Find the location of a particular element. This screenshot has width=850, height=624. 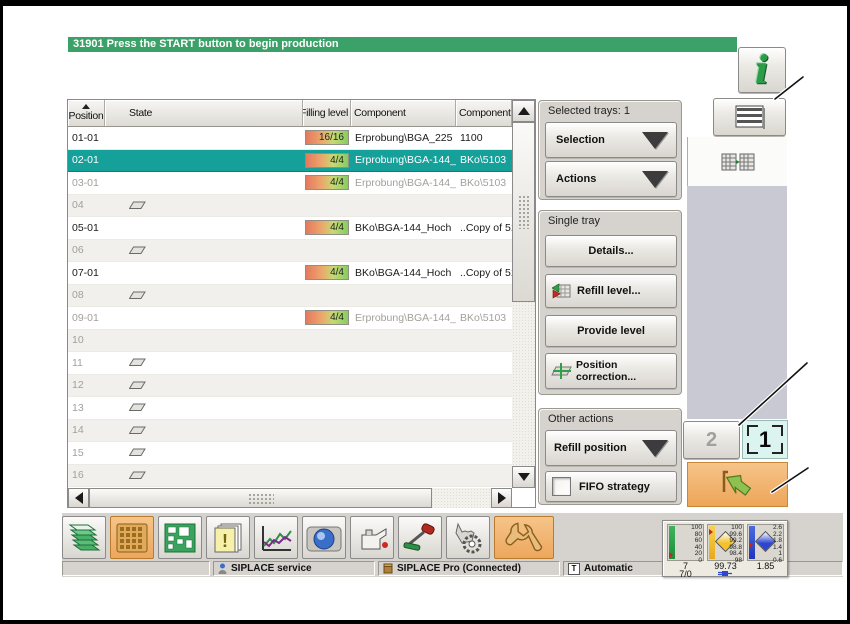

table-row: 14 is located at coordinates (290, 430).